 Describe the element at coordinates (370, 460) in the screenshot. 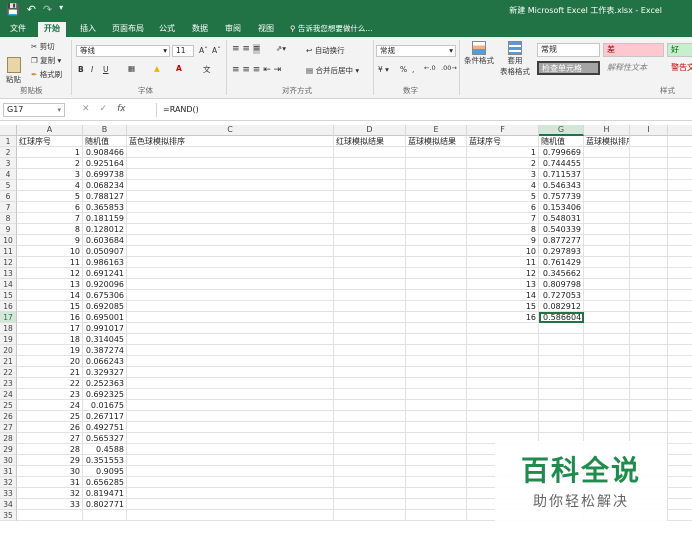

I see `cell-d30` at that location.